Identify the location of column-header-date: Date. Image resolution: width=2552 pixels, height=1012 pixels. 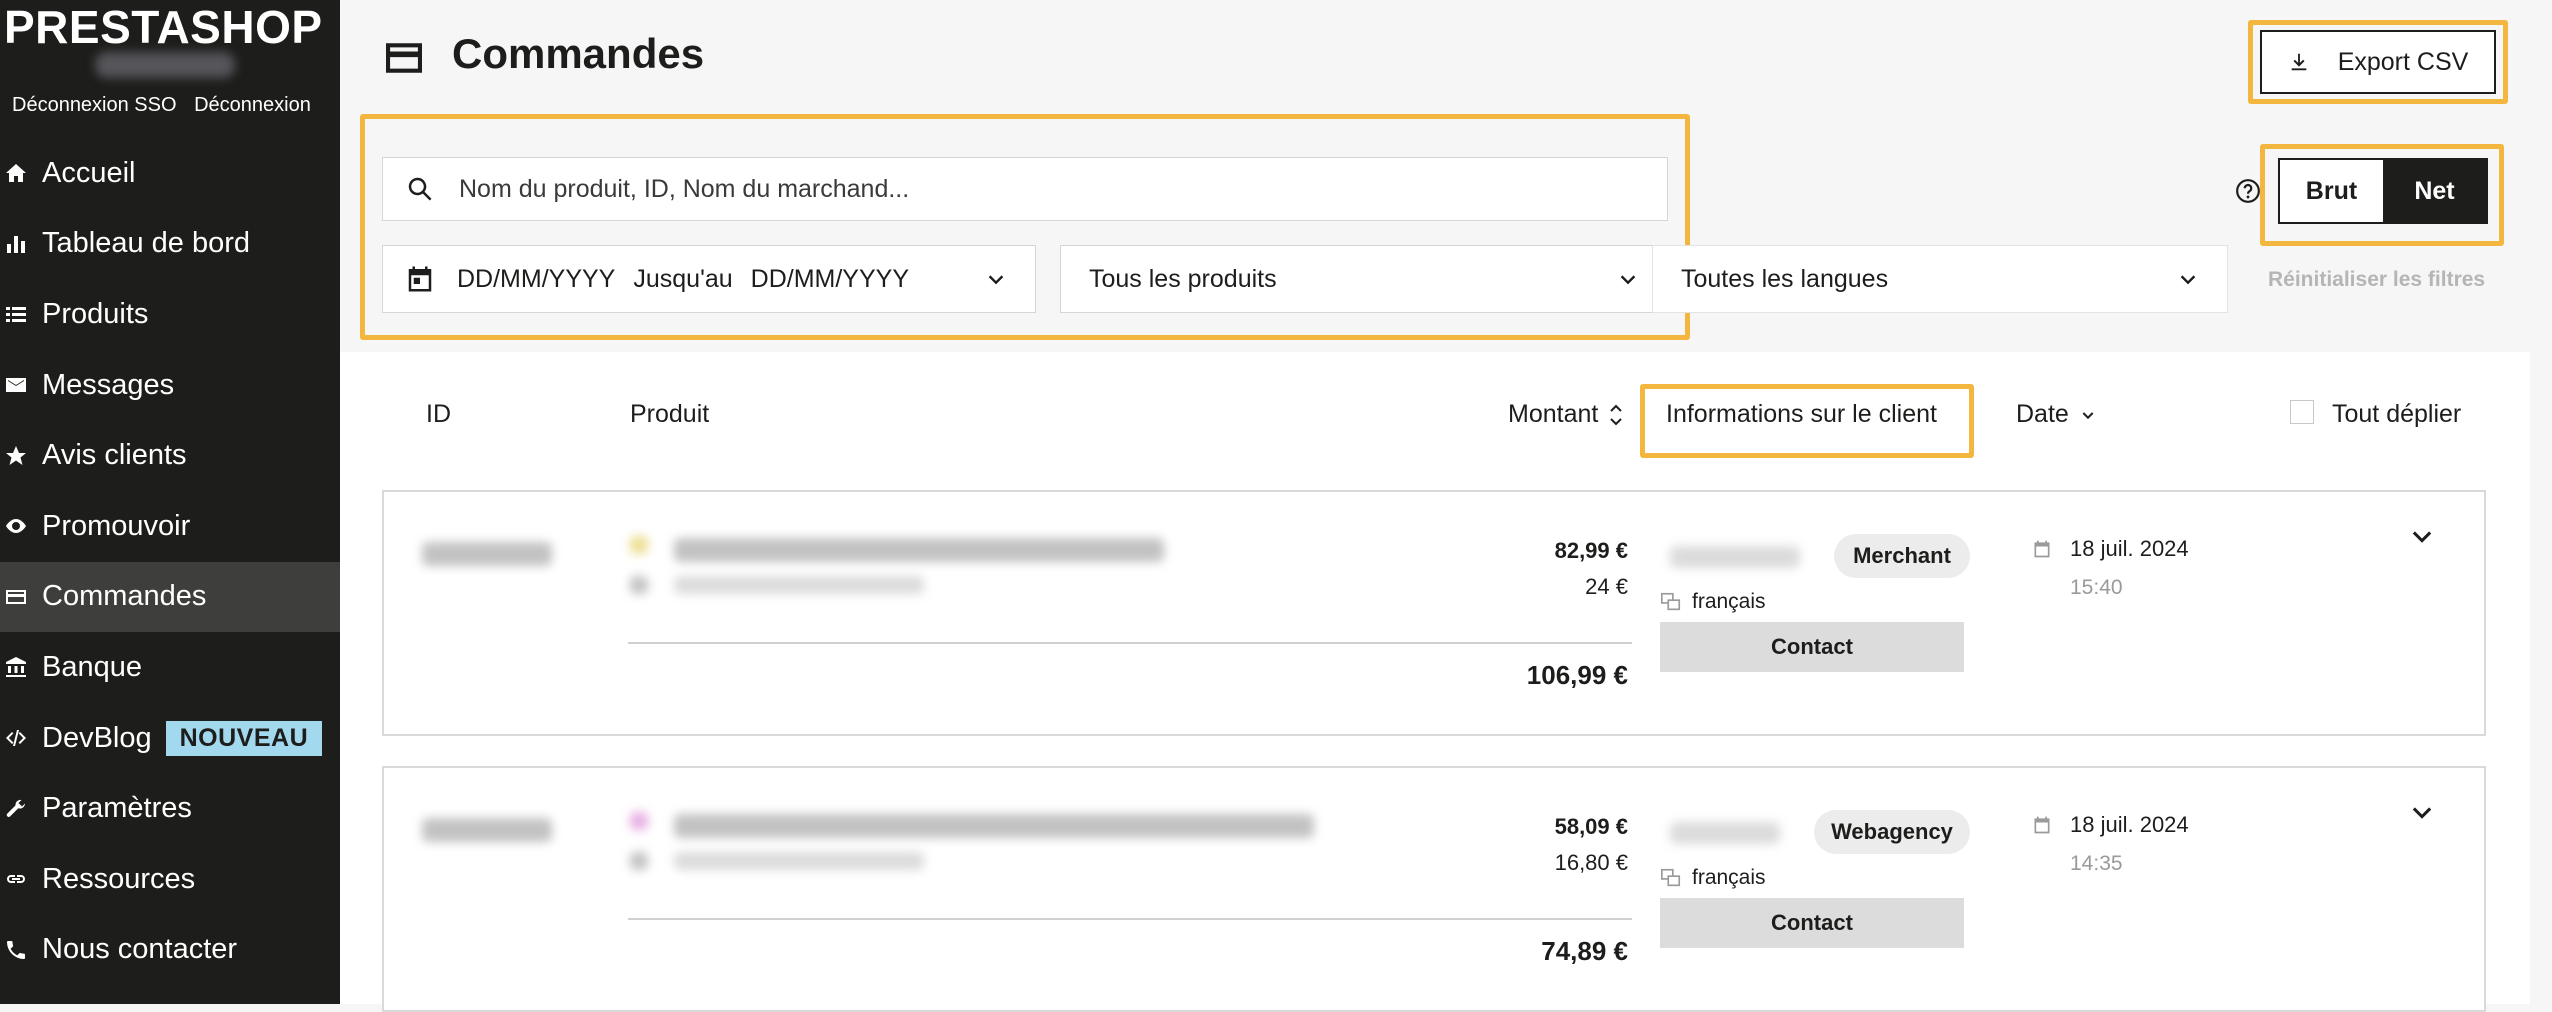
(2056, 414).